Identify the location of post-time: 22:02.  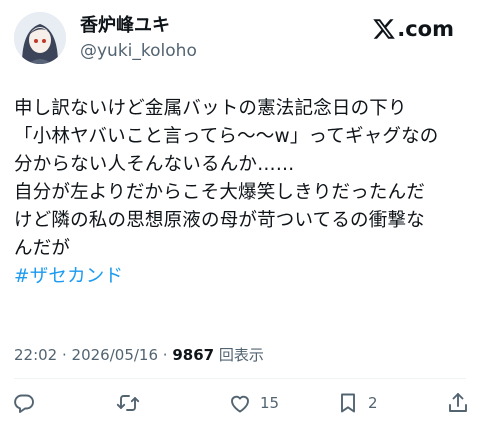
(35, 355).